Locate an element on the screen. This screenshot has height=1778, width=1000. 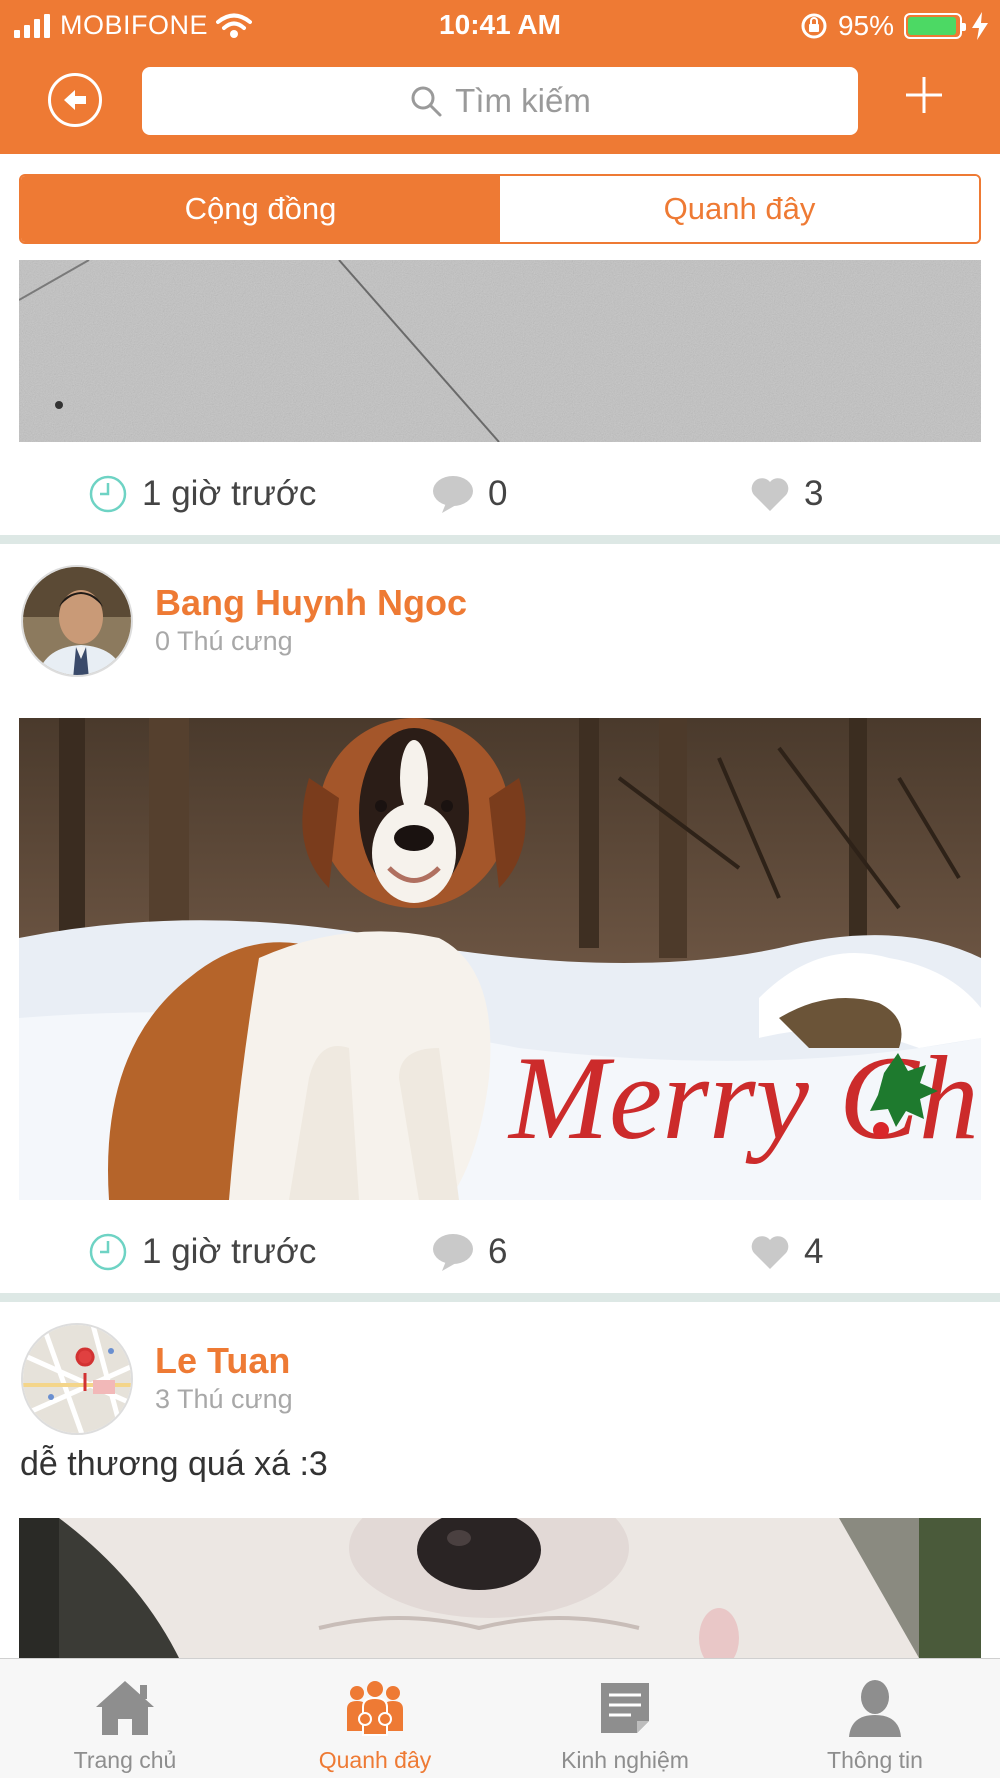
post-caption: dễ thương quá xá :3 is located at coordinates (174, 1464).